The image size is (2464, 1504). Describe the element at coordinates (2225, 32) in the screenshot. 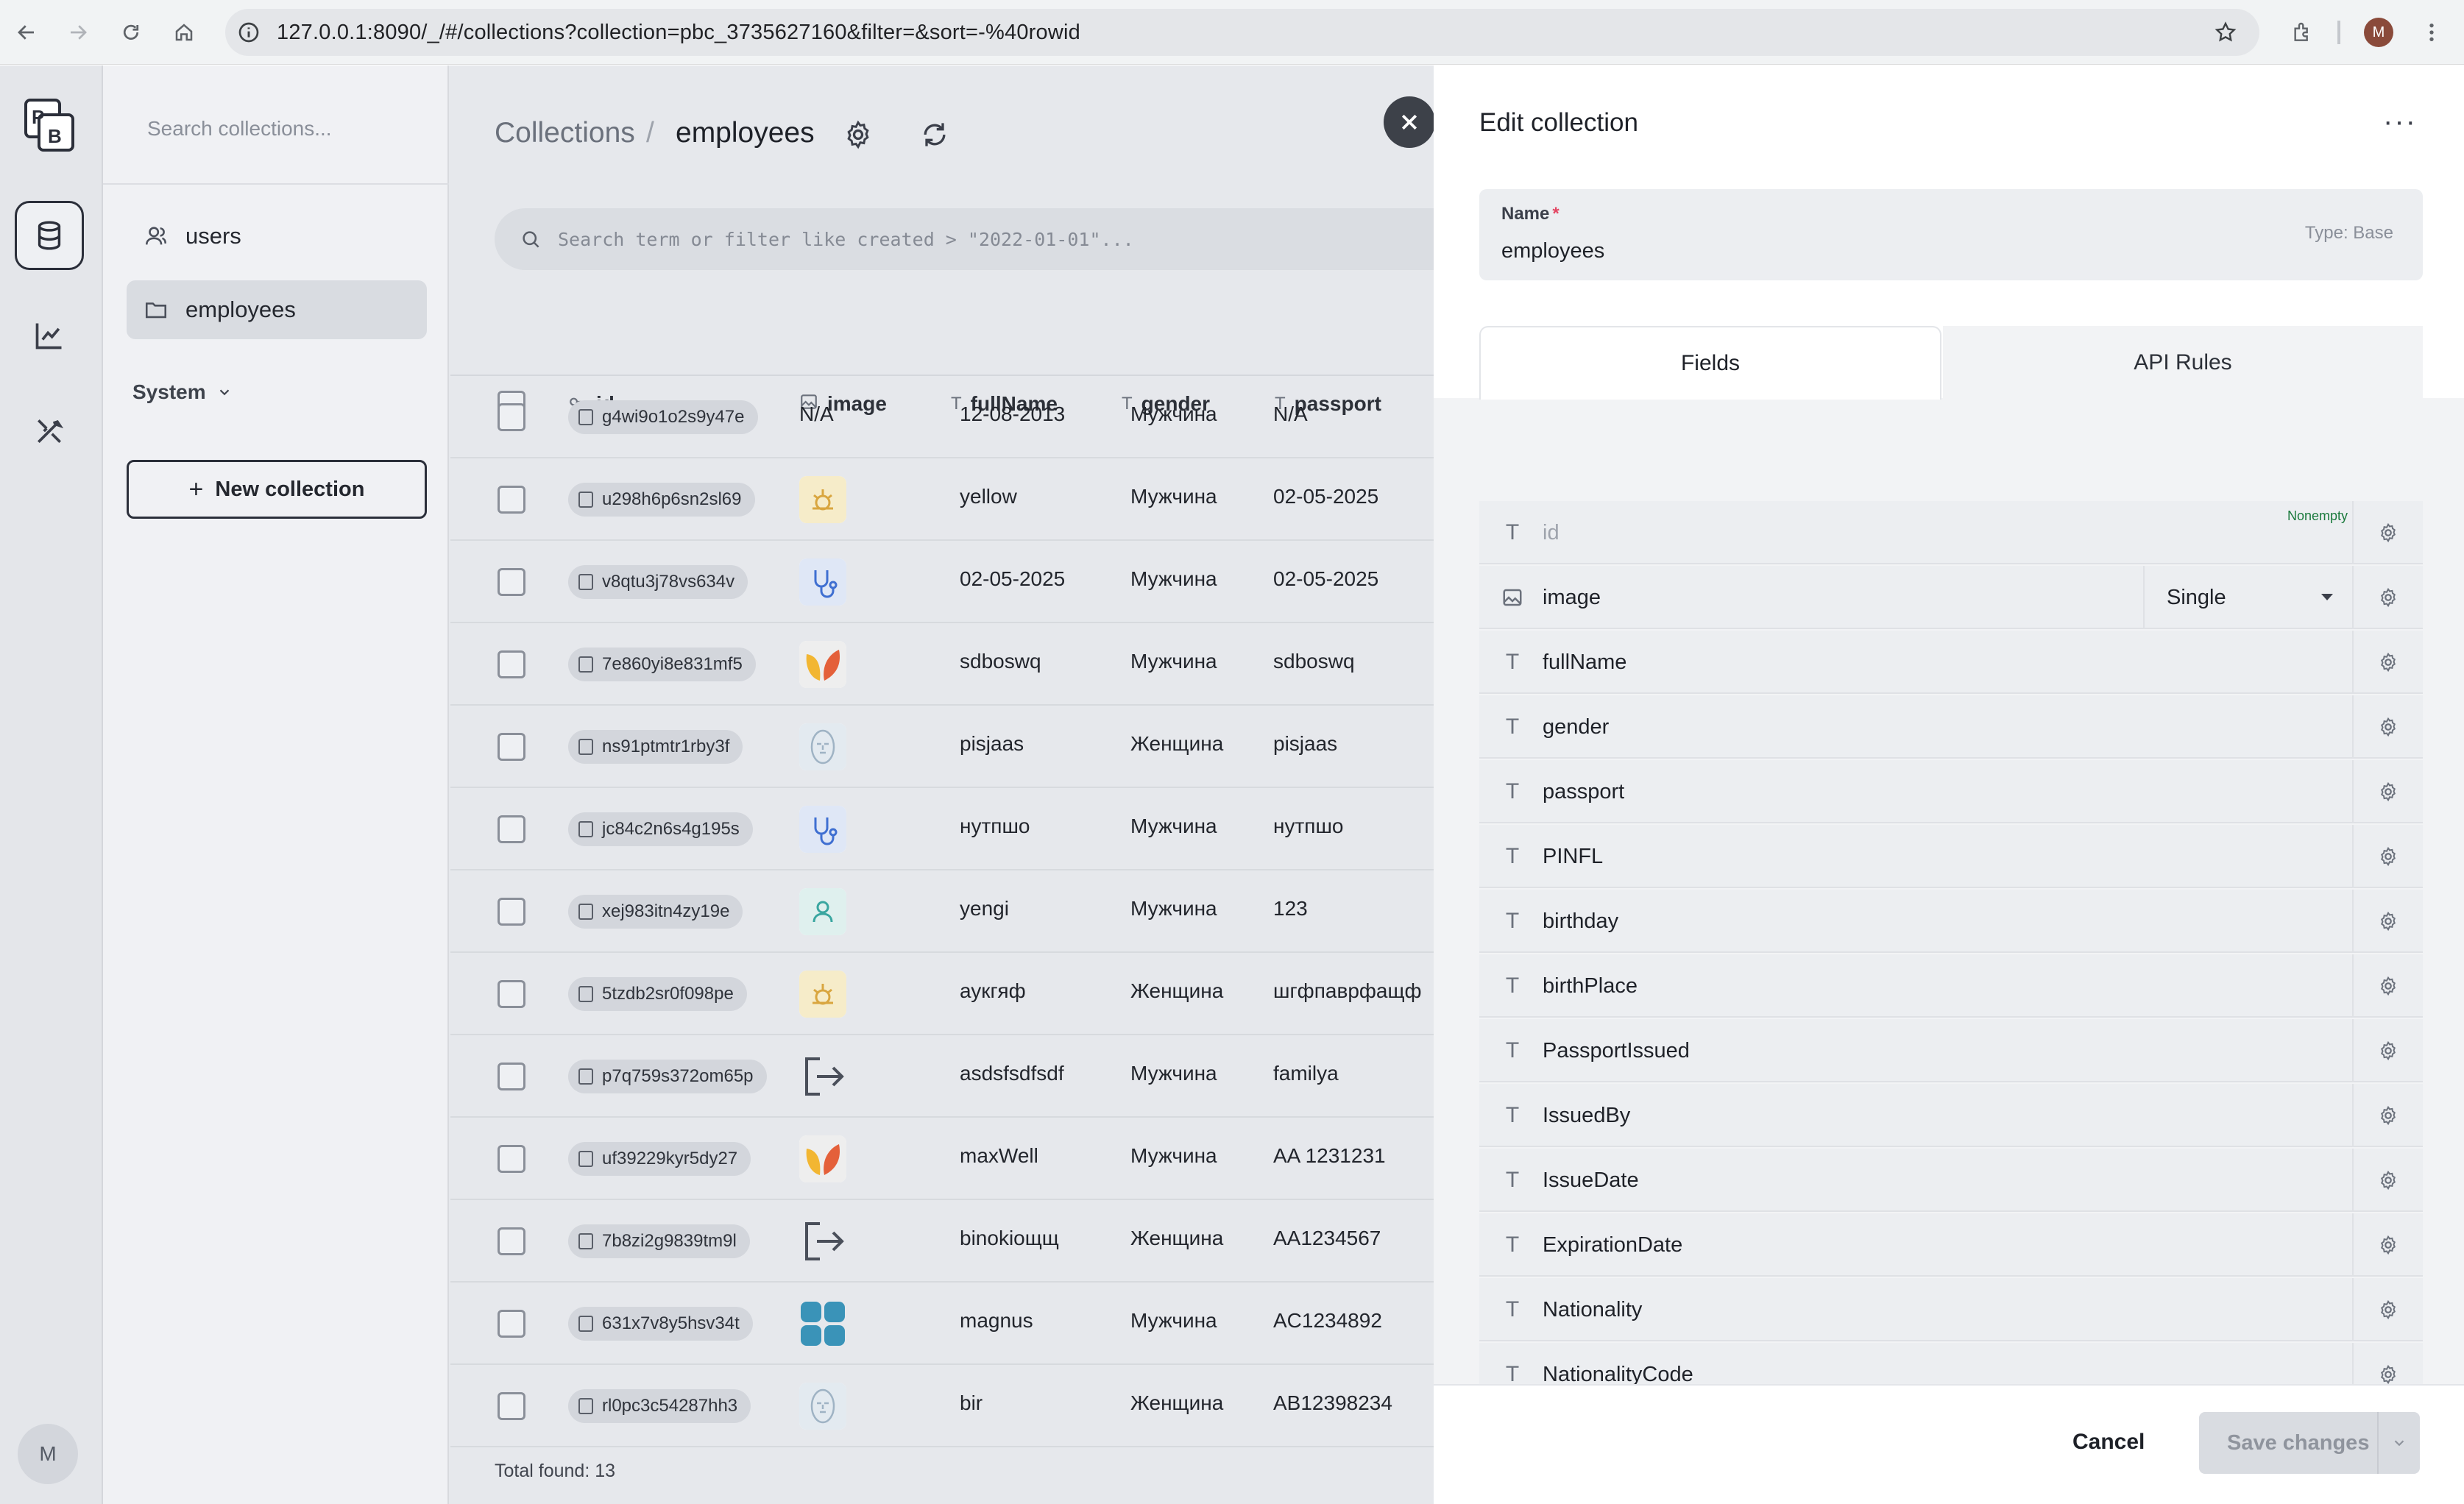

I see `bookmark-star-icon` at that location.